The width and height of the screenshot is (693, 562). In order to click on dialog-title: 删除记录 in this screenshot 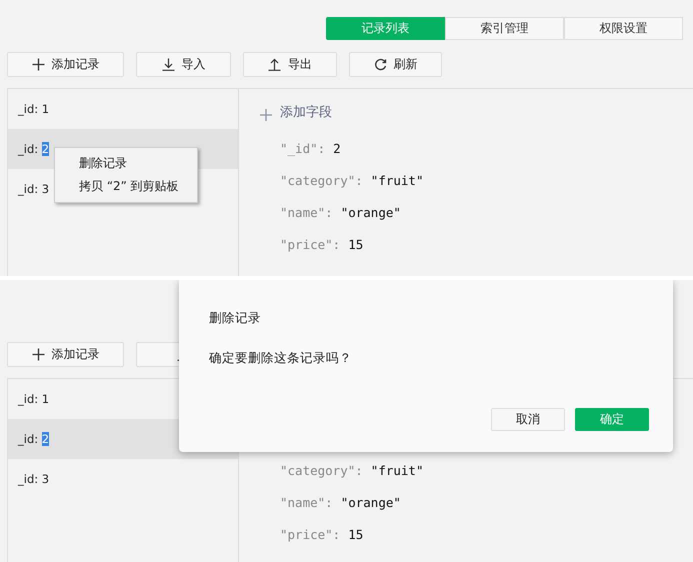, I will do `click(235, 318)`.